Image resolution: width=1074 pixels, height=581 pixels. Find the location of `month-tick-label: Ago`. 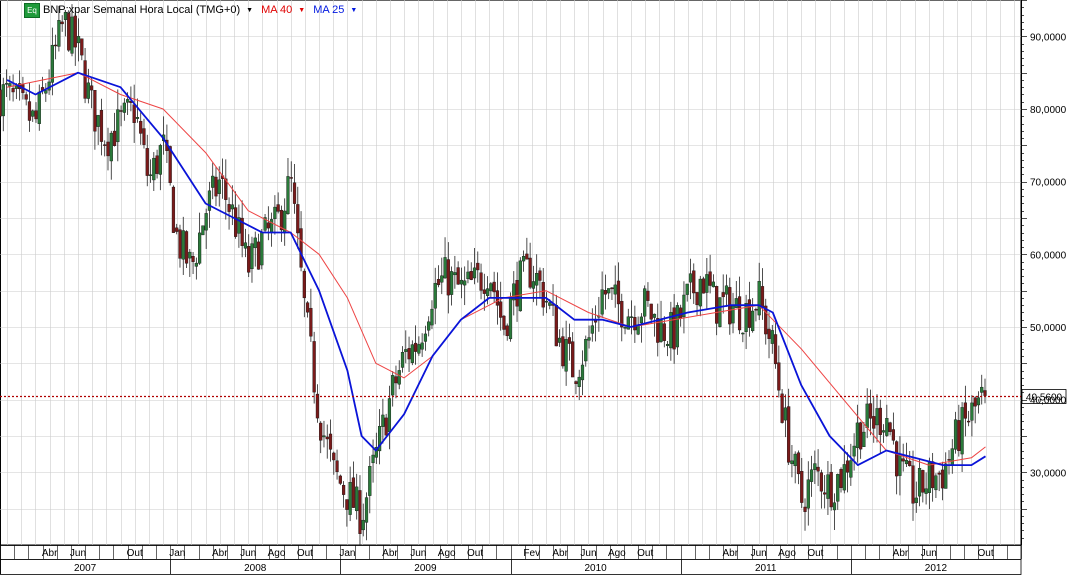

month-tick-label: Ago is located at coordinates (617, 553).